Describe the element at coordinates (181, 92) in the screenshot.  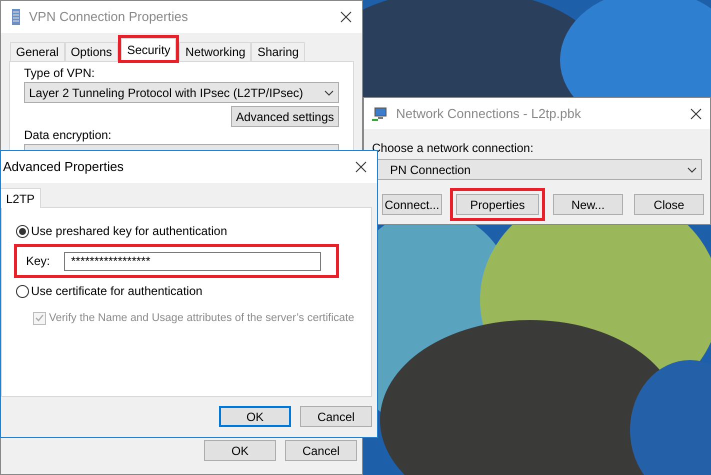
I see `vpn-type-dropdown: Layer 2 Tunneling Protocol with IPsec (L2TP/IPsec)` at that location.